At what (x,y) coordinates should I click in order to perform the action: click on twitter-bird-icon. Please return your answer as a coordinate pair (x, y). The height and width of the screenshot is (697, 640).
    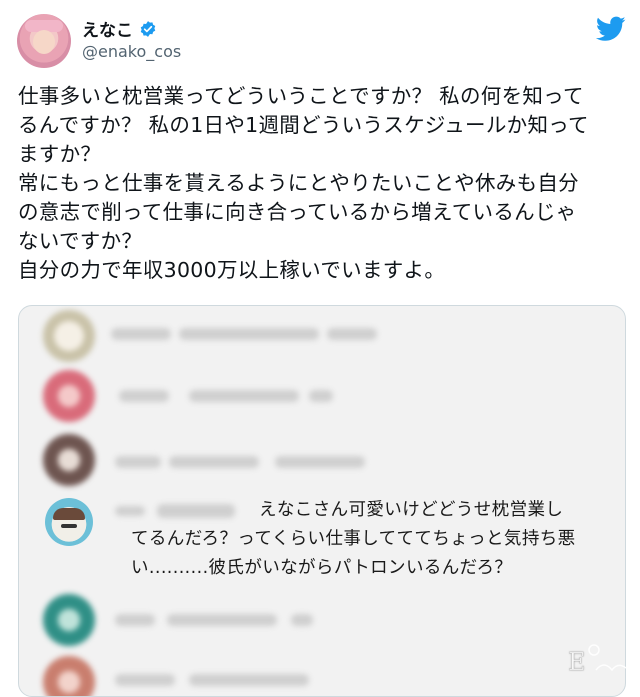
    Looking at the image, I should click on (611, 29).